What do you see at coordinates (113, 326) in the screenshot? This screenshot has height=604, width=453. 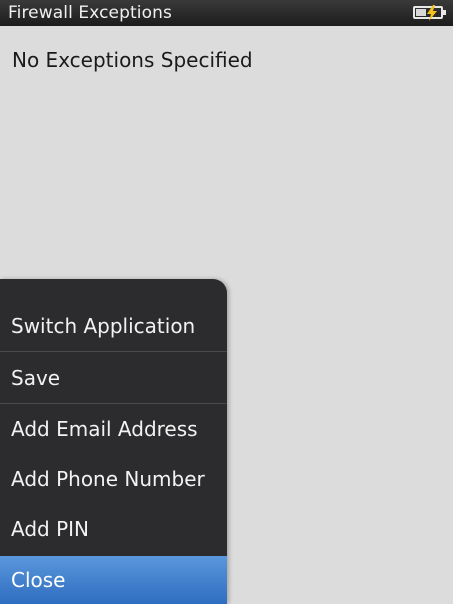 I see `menu-item-switch-application: Switch Application` at bounding box center [113, 326].